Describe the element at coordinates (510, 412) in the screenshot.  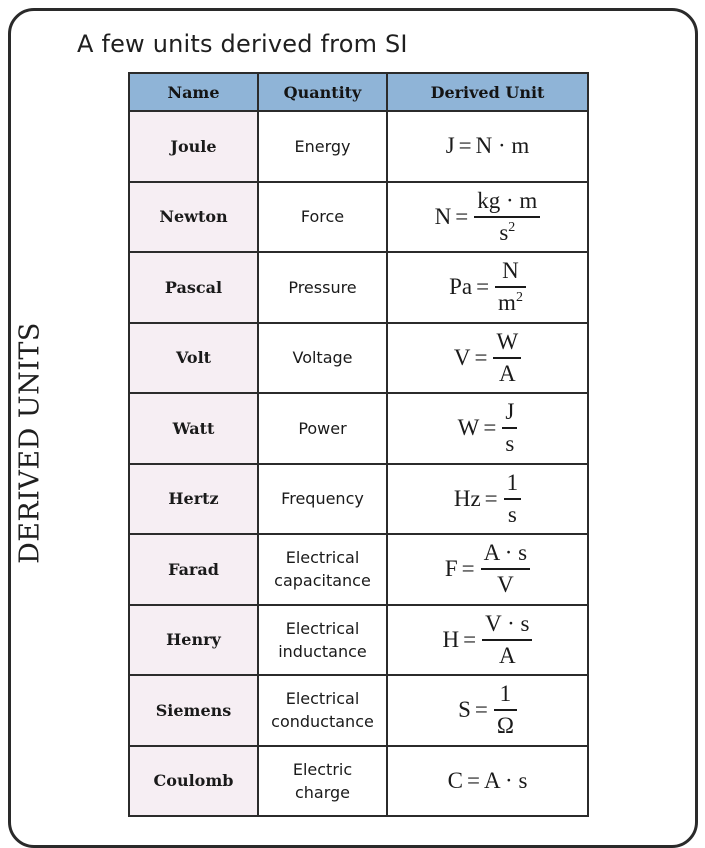
I see `fraction-numerator: J` at that location.